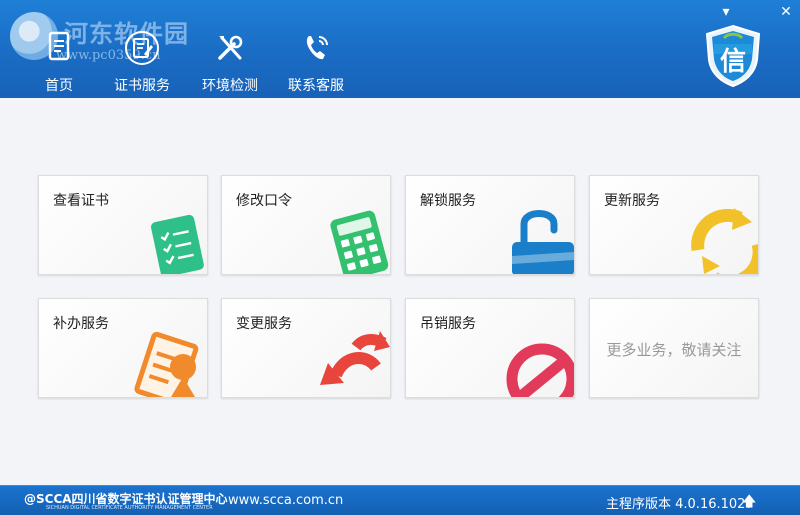 Image resolution: width=800 pixels, height=515 pixels. I want to click on certificate-edit-icon, so click(142, 48).